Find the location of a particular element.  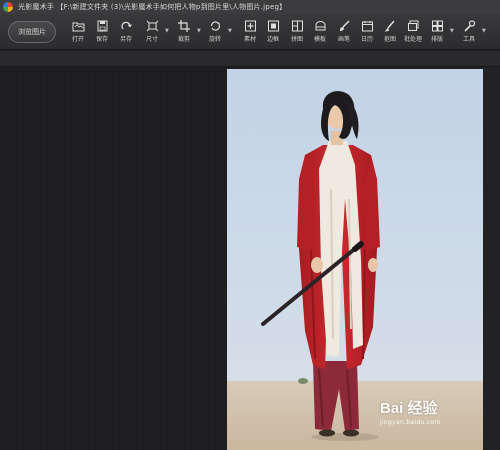

open-button: 打开 is located at coordinates (78, 33).